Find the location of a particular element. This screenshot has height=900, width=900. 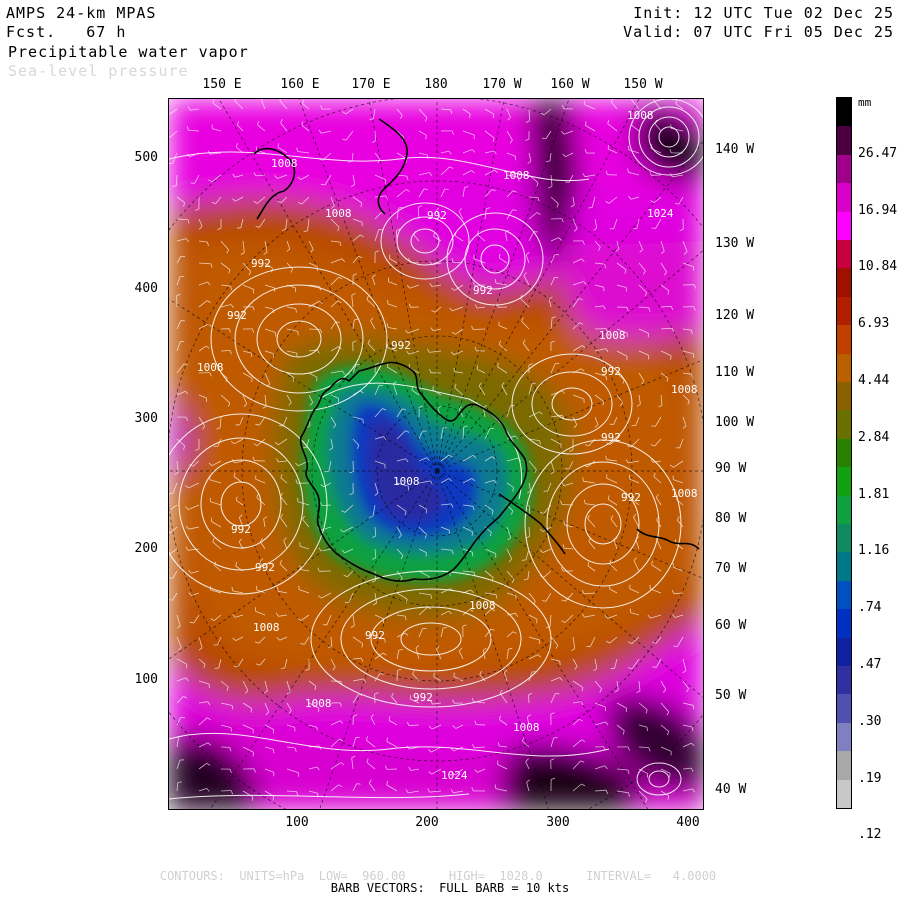

barb-info: BARB VECTORS: FULL BARB = 10 kts is located at coordinates (450, 888).